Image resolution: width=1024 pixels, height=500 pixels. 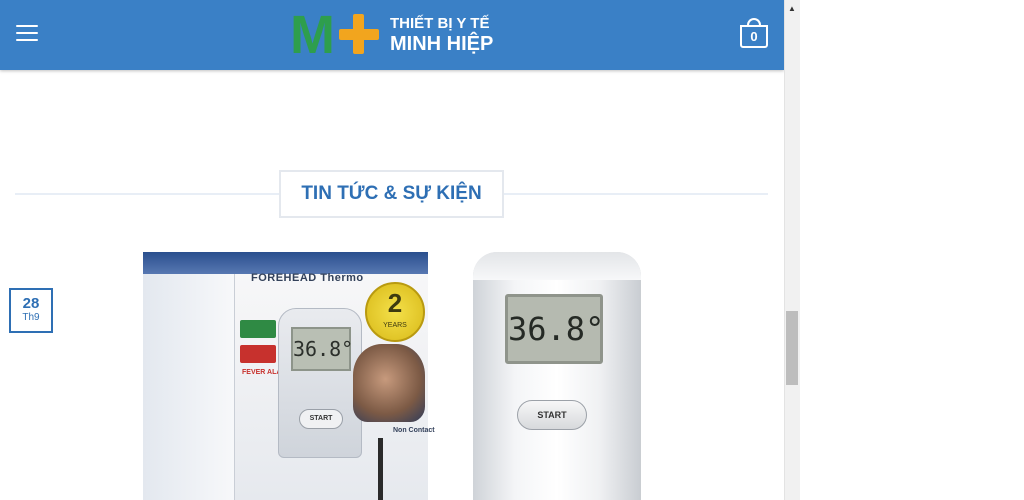 I want to click on logo-text: THIẾT BỊ Y TẾ MINH HIỆP, so click(x=441, y=35).